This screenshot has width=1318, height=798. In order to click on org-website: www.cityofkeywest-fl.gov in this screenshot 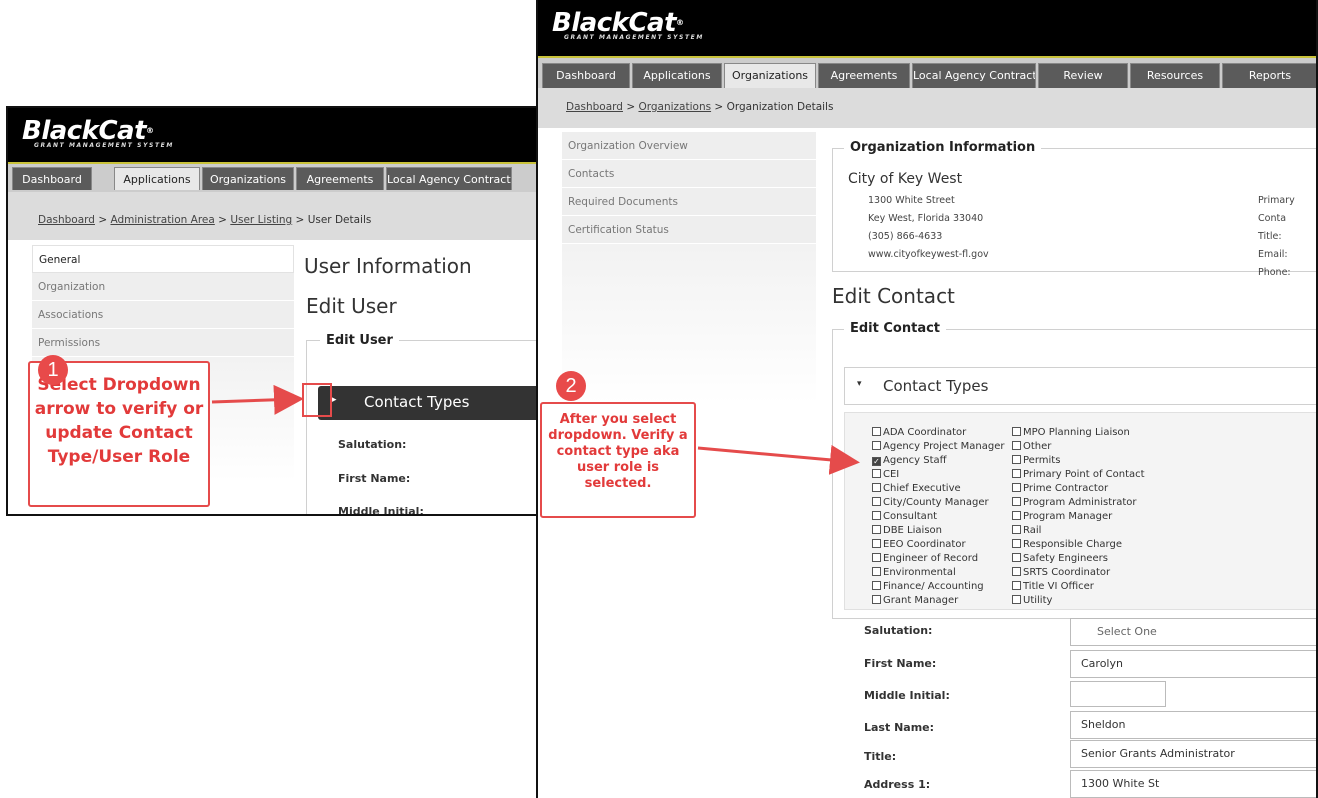, I will do `click(928, 254)`.